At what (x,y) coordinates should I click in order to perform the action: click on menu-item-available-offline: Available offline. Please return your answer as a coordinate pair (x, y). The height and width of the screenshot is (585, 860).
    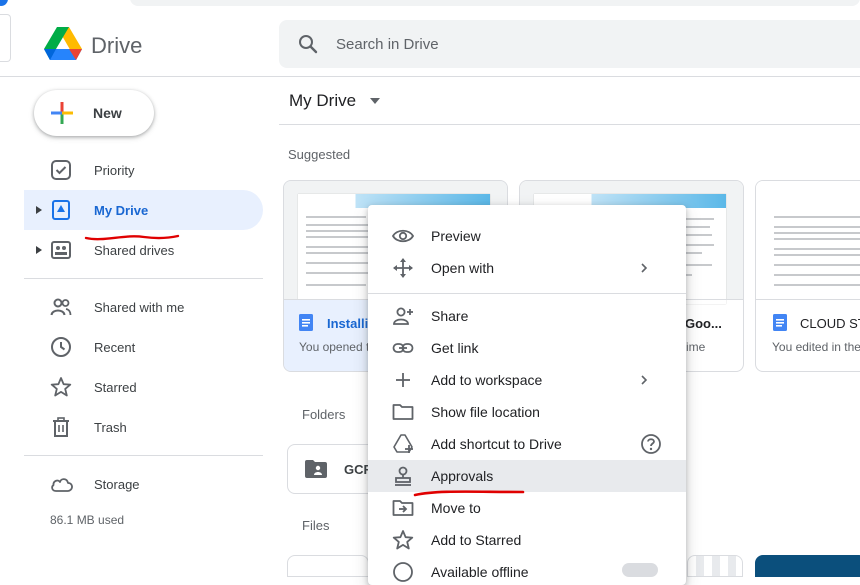
    Looking at the image, I should click on (480, 572).